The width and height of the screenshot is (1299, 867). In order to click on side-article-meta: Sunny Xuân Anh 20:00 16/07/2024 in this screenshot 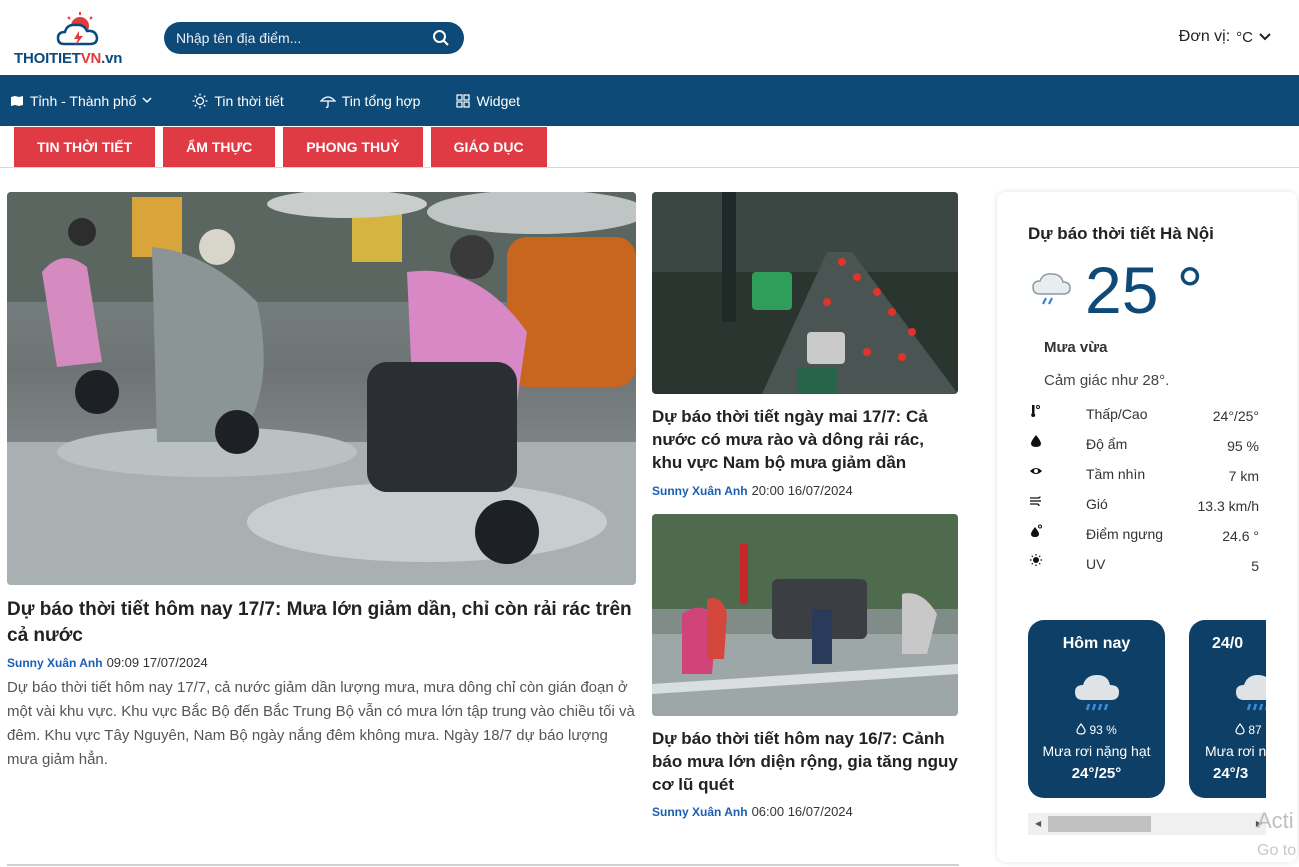, I will do `click(752, 490)`.